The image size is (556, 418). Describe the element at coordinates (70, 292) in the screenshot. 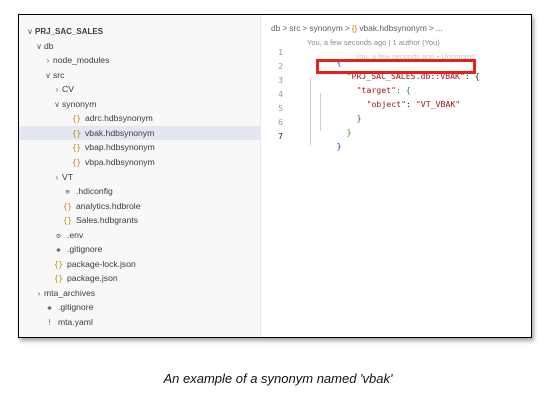

I see `explorer-item-label: mta_archives` at that location.